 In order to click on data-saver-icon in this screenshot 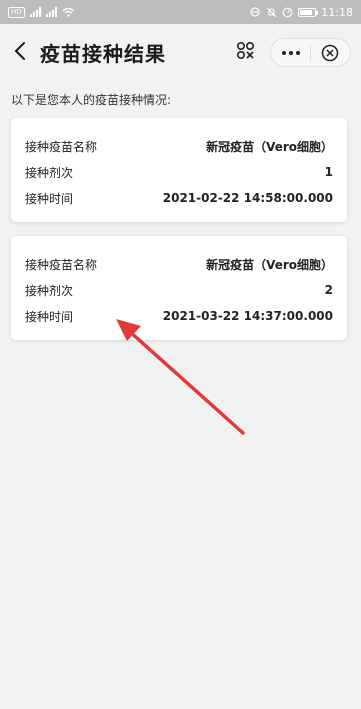, I will do `click(287, 12)`.